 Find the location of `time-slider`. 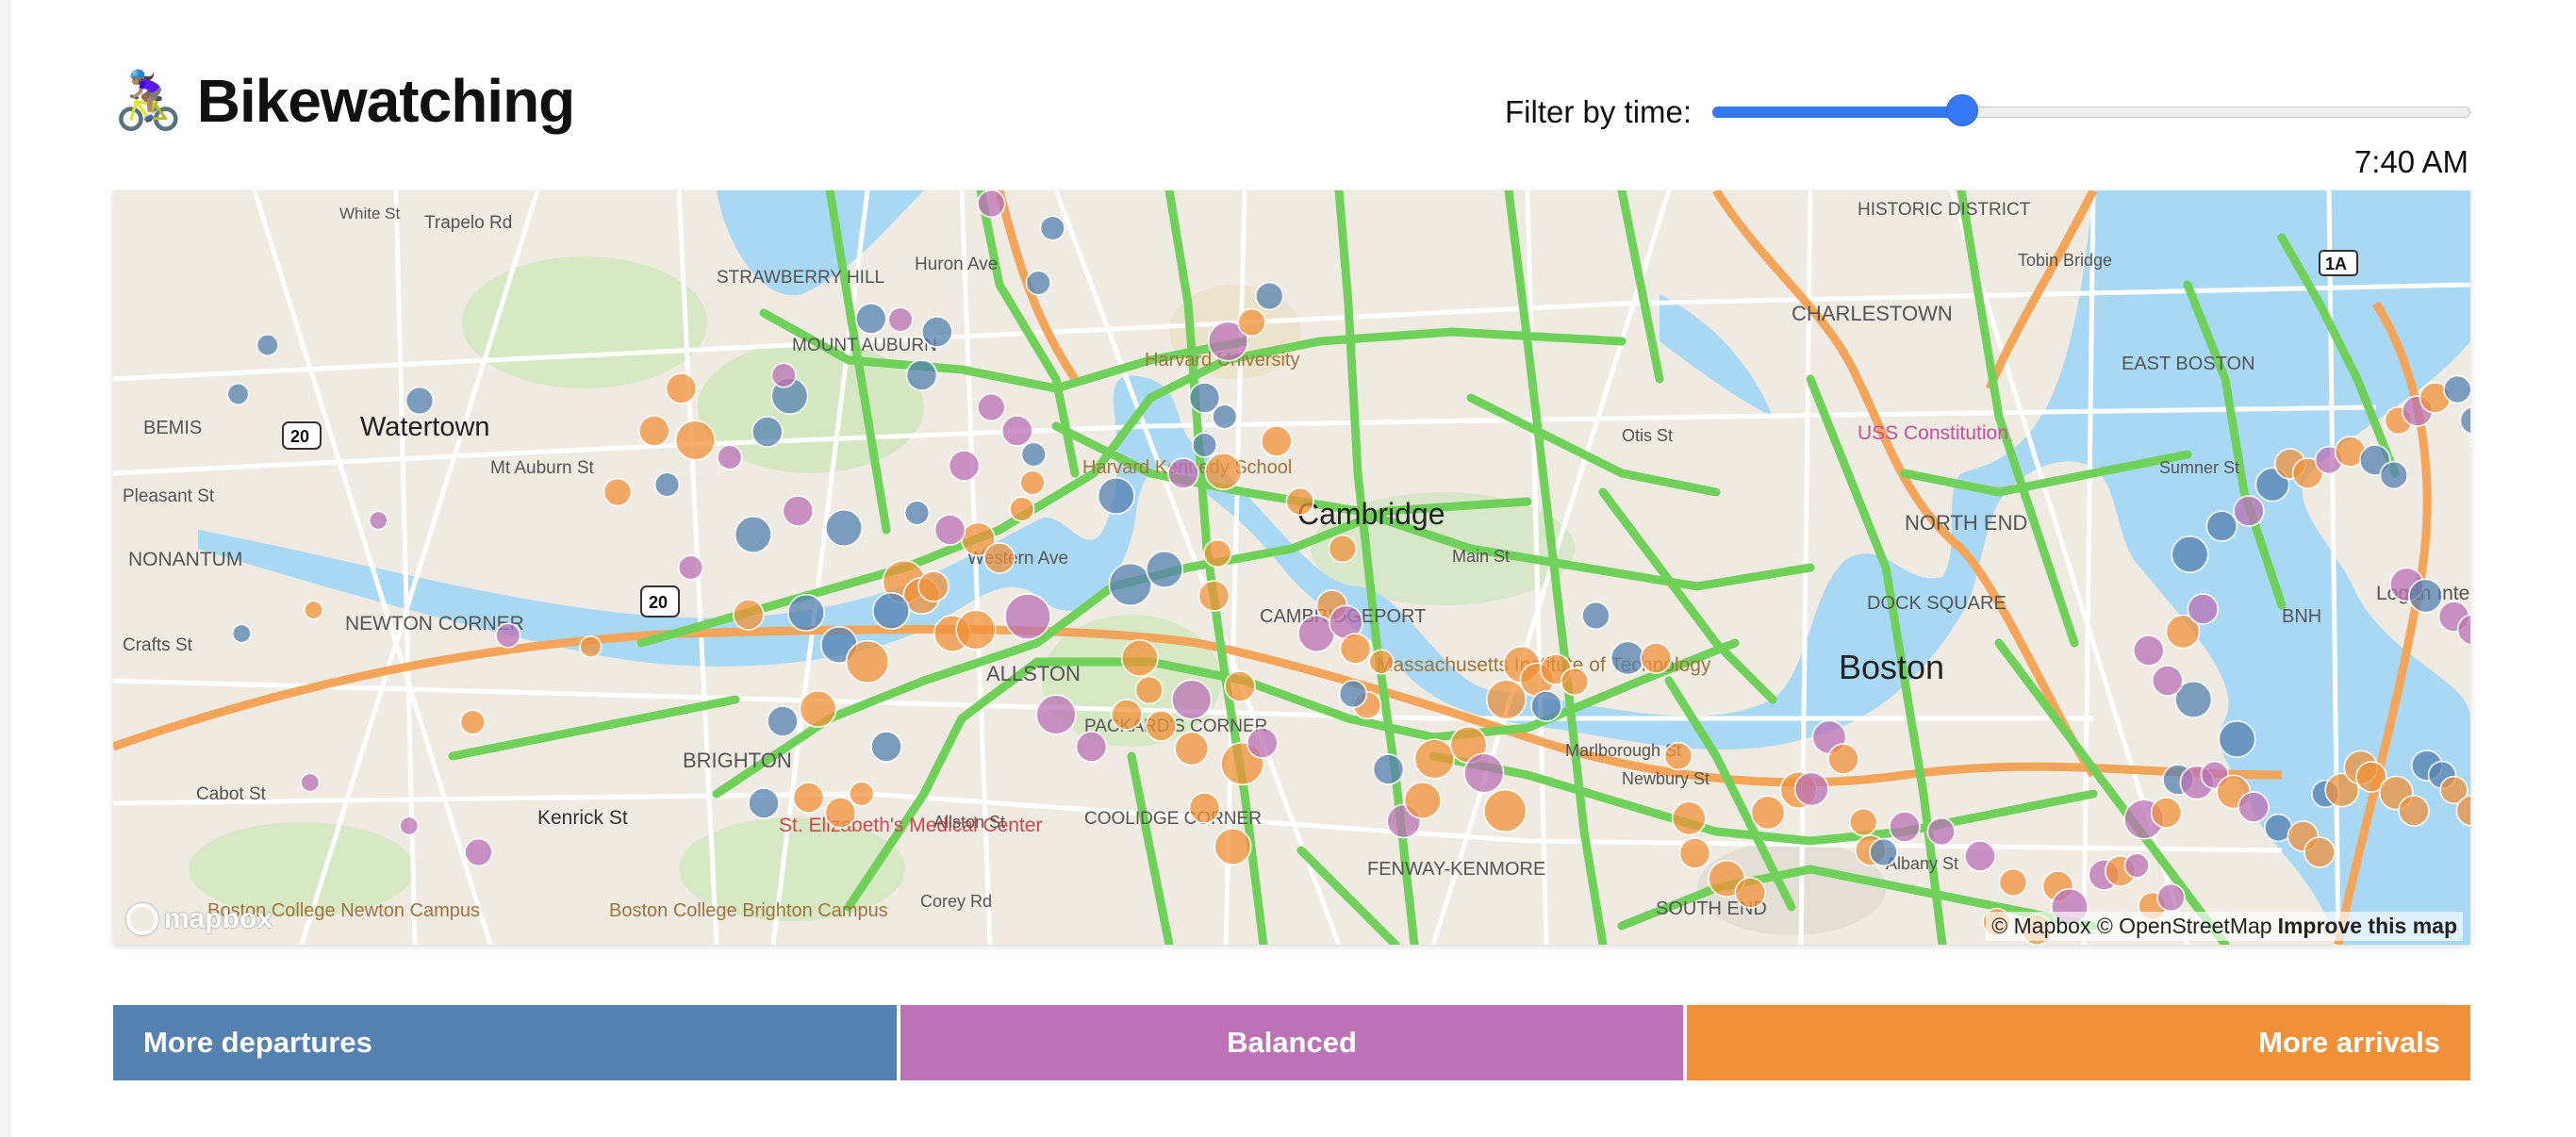

time-slider is located at coordinates (2091, 110).